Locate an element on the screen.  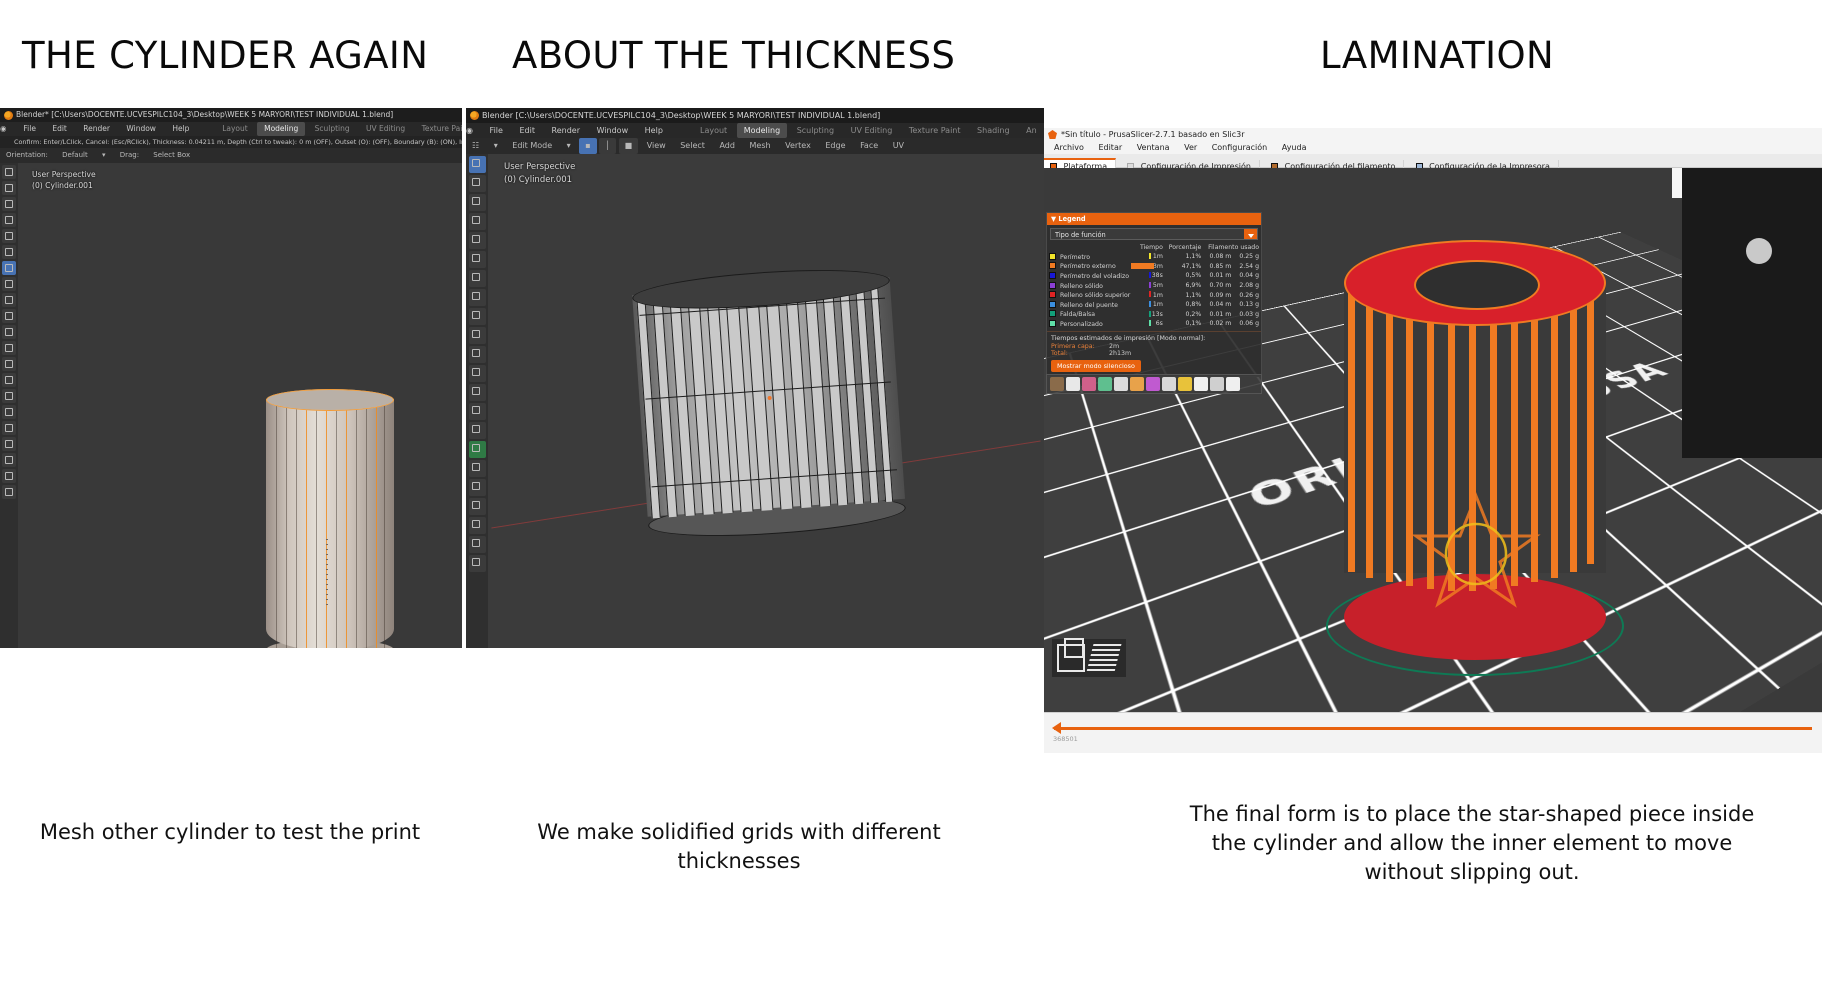
tool-extrude-icon is located at coordinates (9, 268).